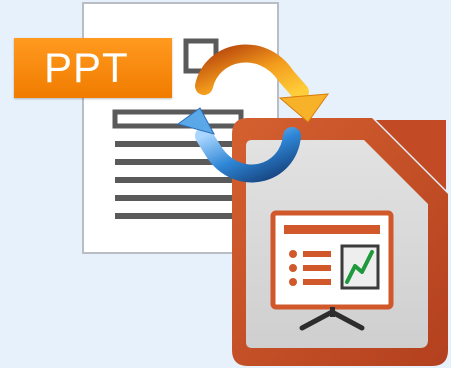 This screenshot has height=368, width=451. What do you see at coordinates (304, 108) in the screenshot?
I see `orange-arrowhead` at bounding box center [304, 108].